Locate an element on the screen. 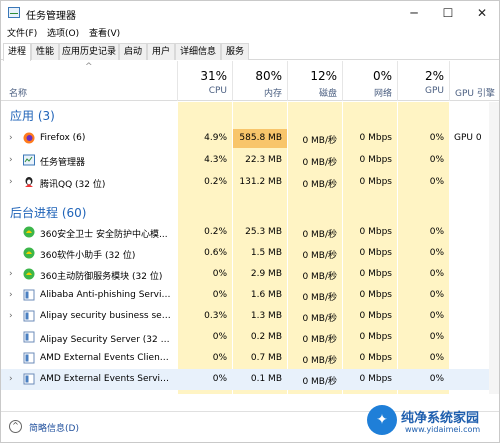 Image resolution: width=500 pixels, height=443 pixels. tab-bar: 进程 性能 应用历史记录 启动 用户 详细信息 服务 is located at coordinates (250, 51).